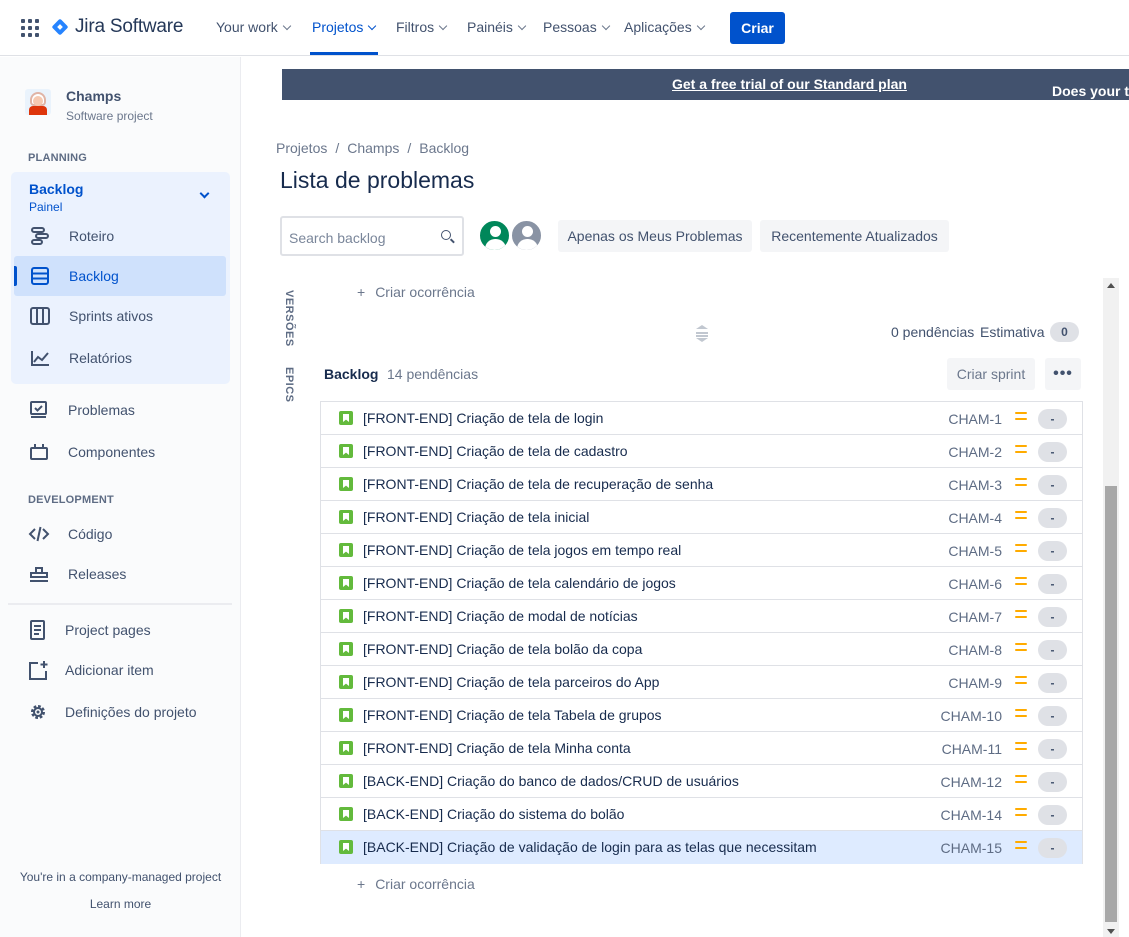  Describe the element at coordinates (372, 236) in the screenshot. I see `search-input: Search backlog` at that location.